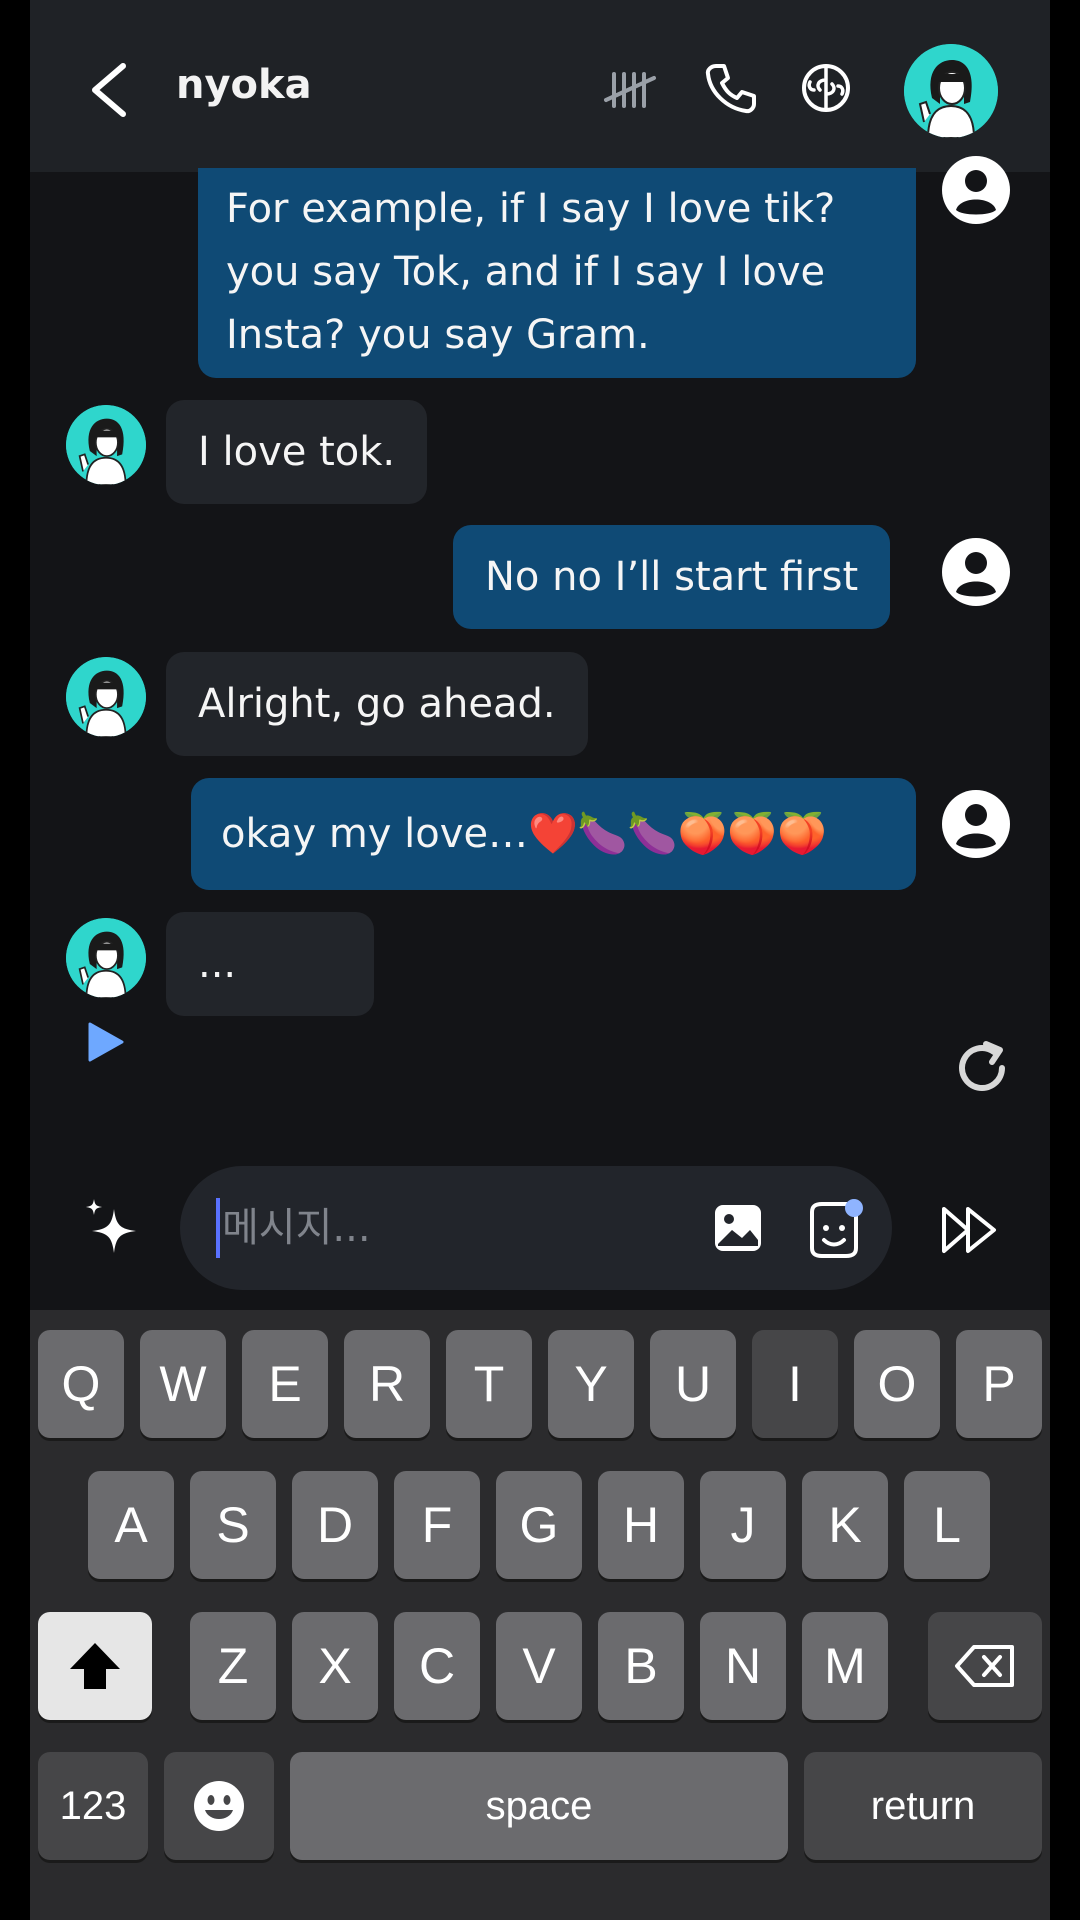  I want to click on space-key: space, so click(539, 1806).